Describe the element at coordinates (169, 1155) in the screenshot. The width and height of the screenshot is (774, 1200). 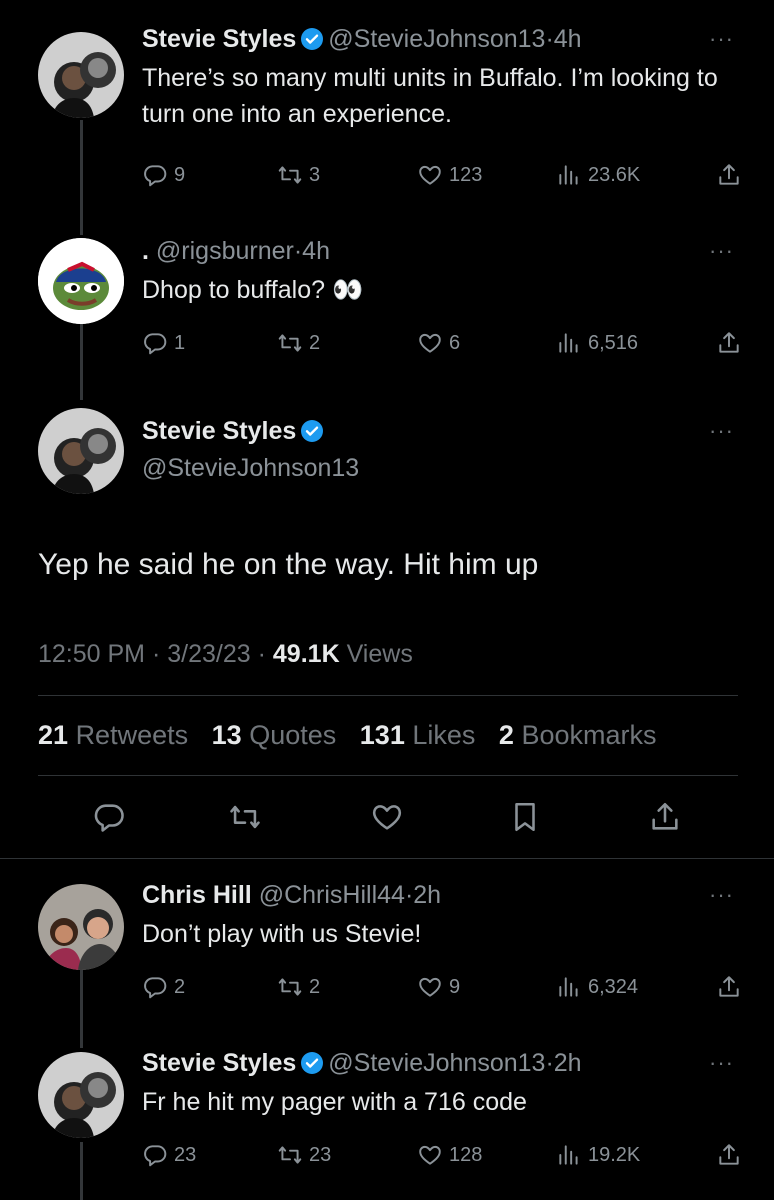
I see `reply-button: 23` at that location.